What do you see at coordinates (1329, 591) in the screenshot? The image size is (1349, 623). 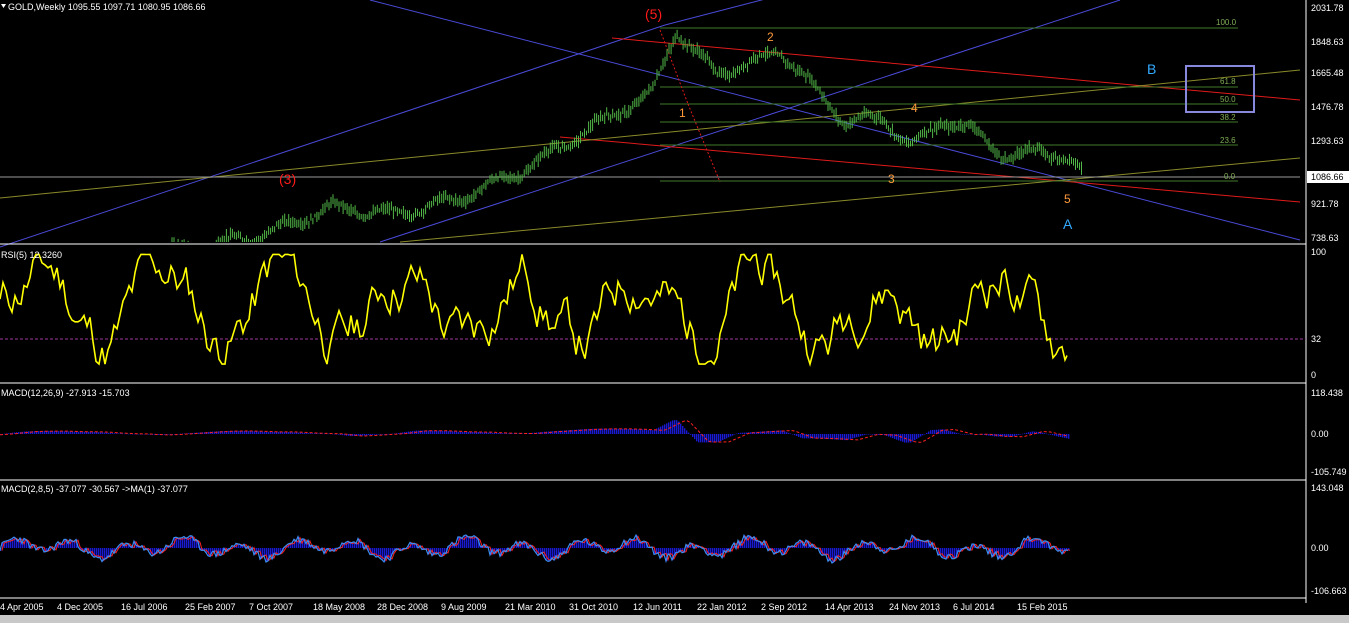 I see `macd2-level-bottom: -106.663` at bounding box center [1329, 591].